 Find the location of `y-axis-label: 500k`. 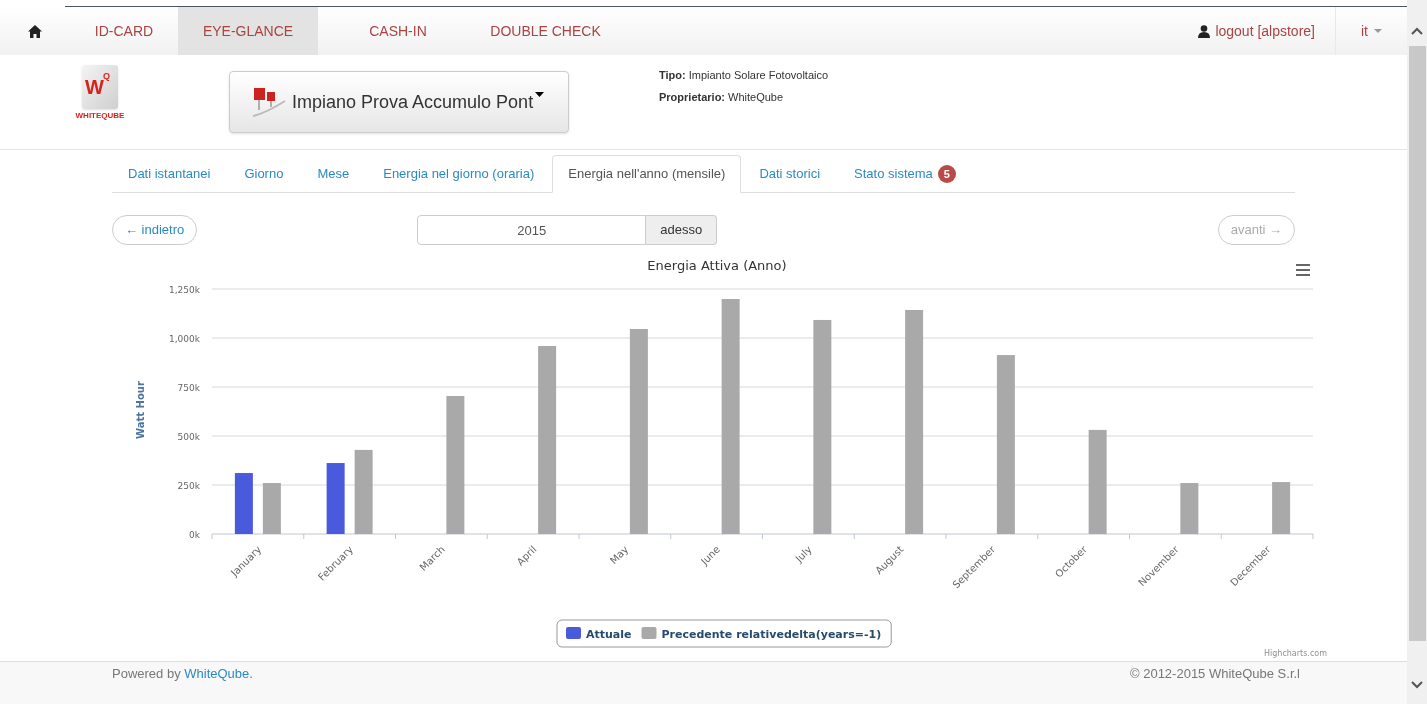

y-axis-label: 500k is located at coordinates (188, 437).